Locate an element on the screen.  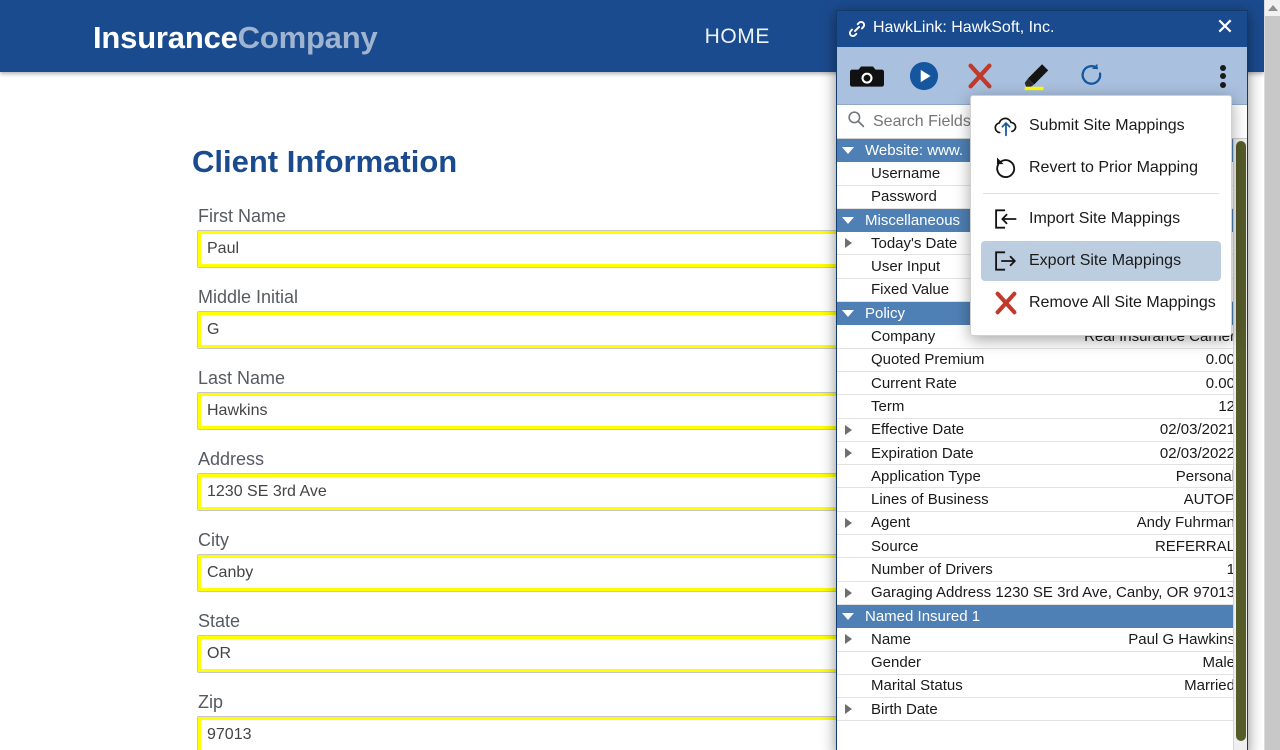
tree-field-row: Birth Date is located at coordinates (1042, 710).